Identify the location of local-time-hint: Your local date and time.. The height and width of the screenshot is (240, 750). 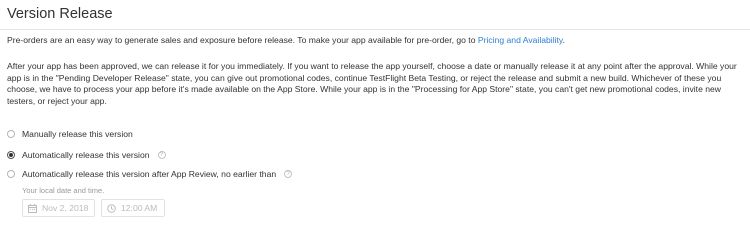
(63, 190).